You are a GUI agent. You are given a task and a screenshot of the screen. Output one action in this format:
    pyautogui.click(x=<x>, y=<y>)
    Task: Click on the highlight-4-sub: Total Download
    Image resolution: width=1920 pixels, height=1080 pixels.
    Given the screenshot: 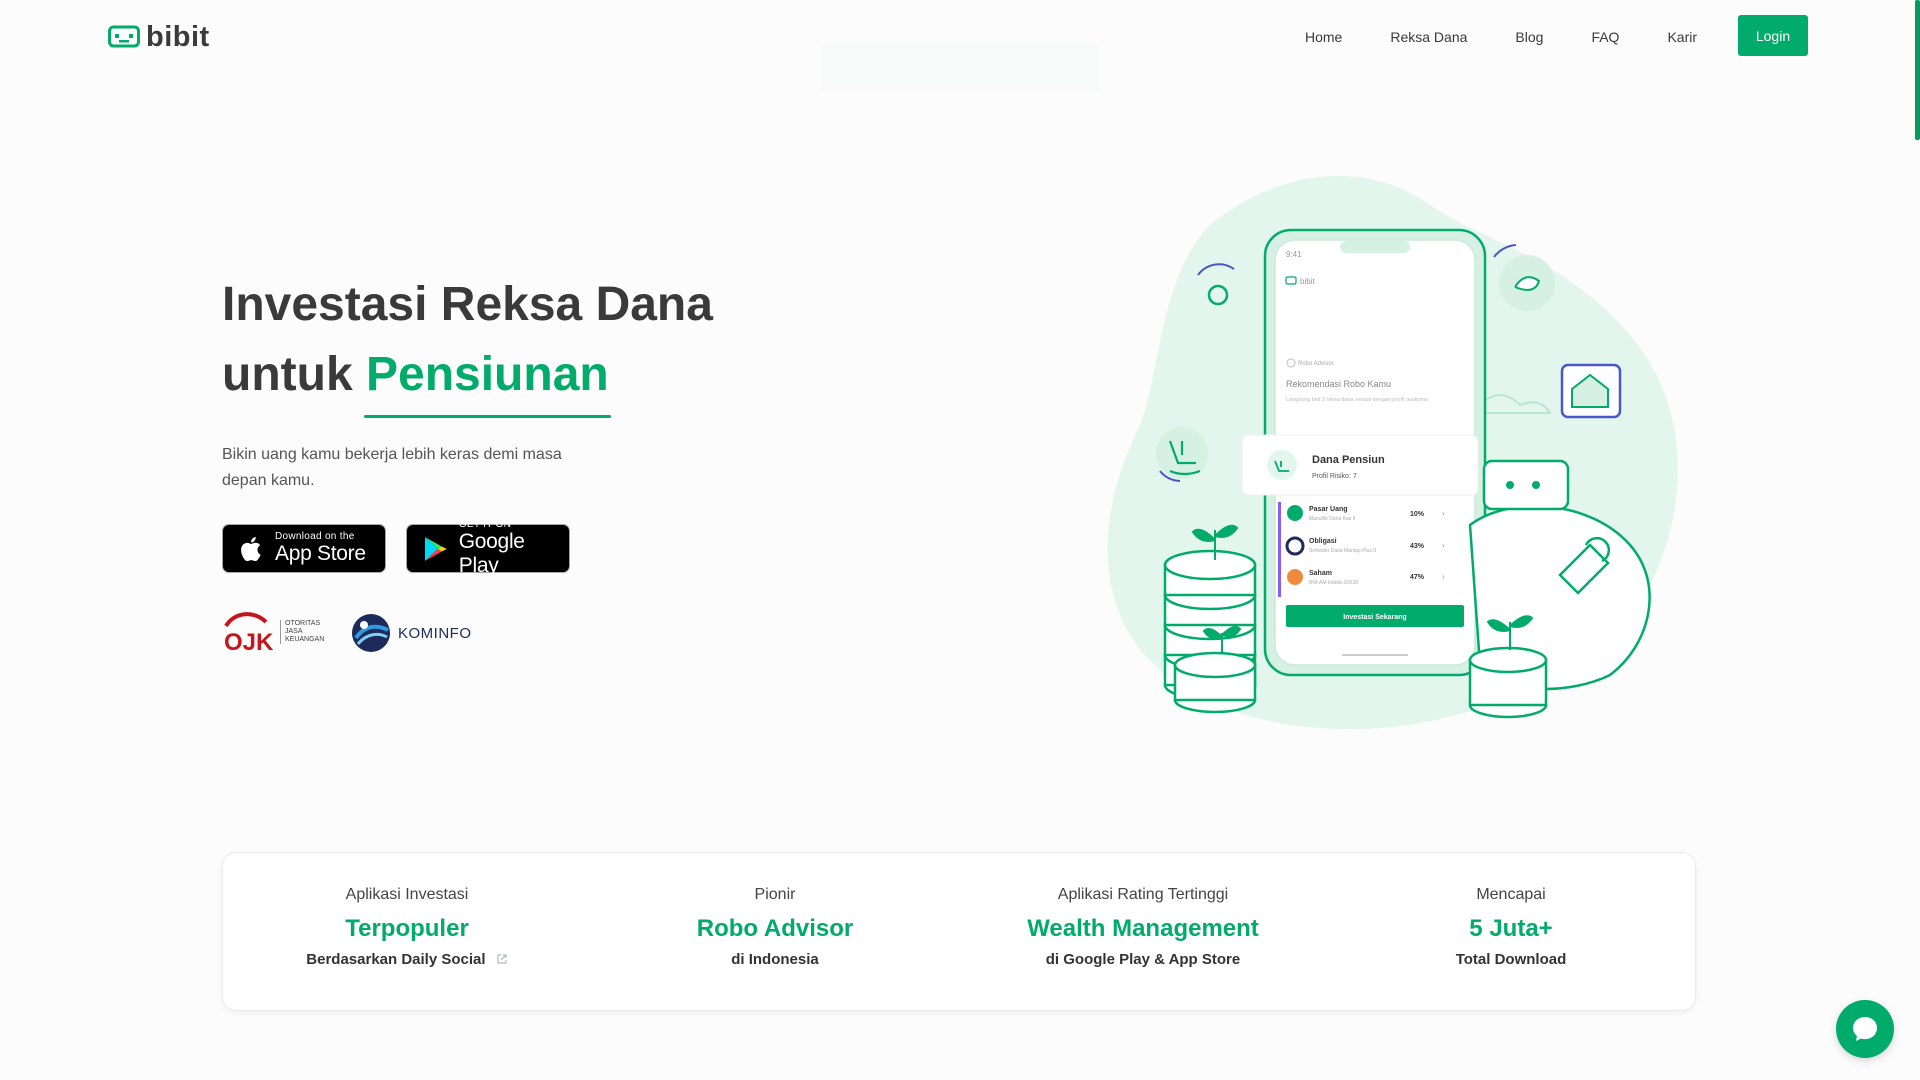 What is the action you would take?
    pyautogui.click(x=1511, y=959)
    